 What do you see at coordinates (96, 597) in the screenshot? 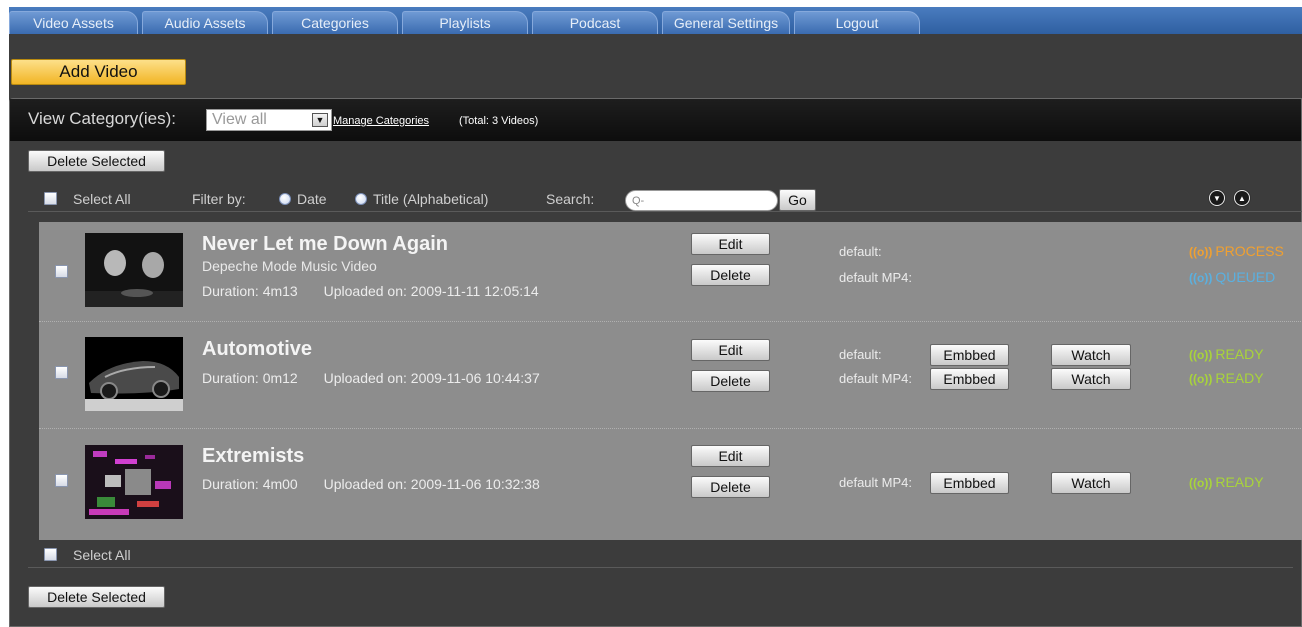
I see `delete-selected-button-bottom: Delete Selected` at bounding box center [96, 597].